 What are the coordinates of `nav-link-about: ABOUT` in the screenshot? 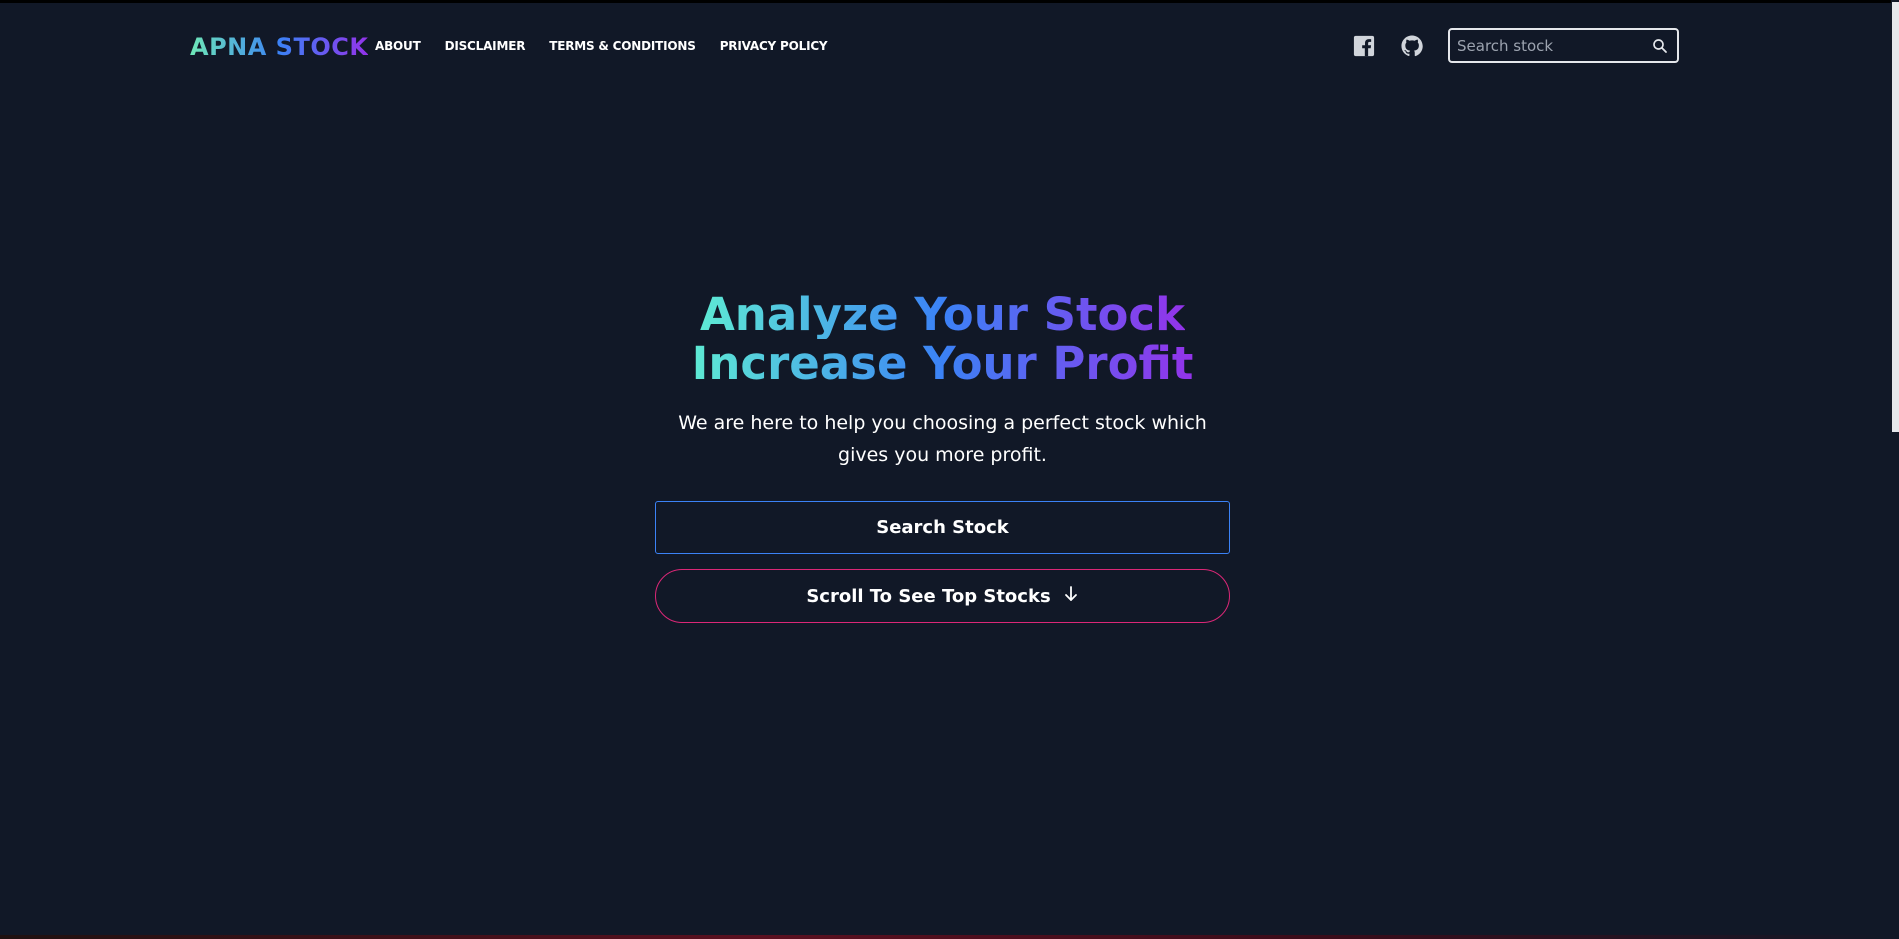 It's located at (398, 46).